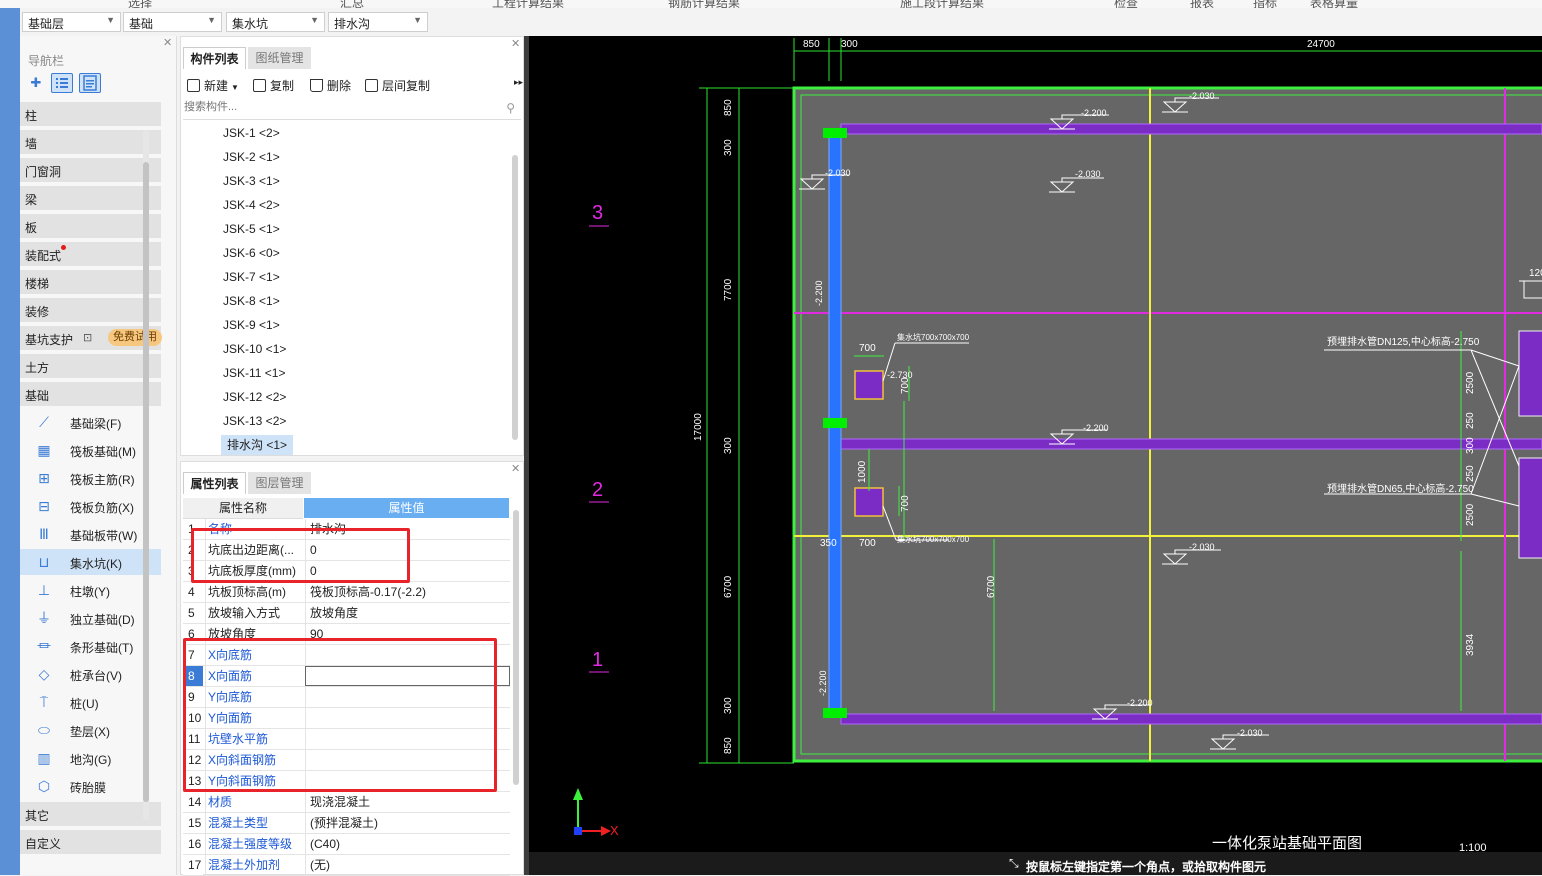  What do you see at coordinates (172, 22) in the screenshot?
I see `category-dropdown: 基础 ▼` at bounding box center [172, 22].